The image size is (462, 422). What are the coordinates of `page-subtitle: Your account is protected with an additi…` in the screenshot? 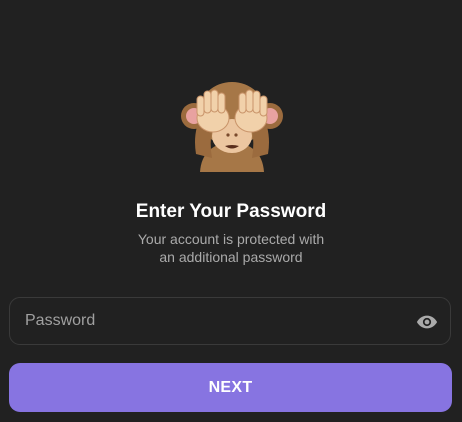 It's located at (231, 248).